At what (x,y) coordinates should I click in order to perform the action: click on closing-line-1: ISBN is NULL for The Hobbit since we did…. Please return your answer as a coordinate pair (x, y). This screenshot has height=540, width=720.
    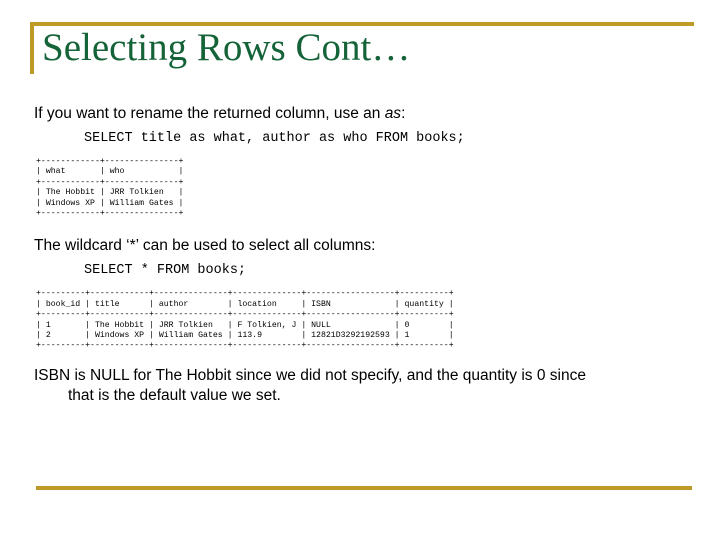
    Looking at the image, I should click on (310, 375).